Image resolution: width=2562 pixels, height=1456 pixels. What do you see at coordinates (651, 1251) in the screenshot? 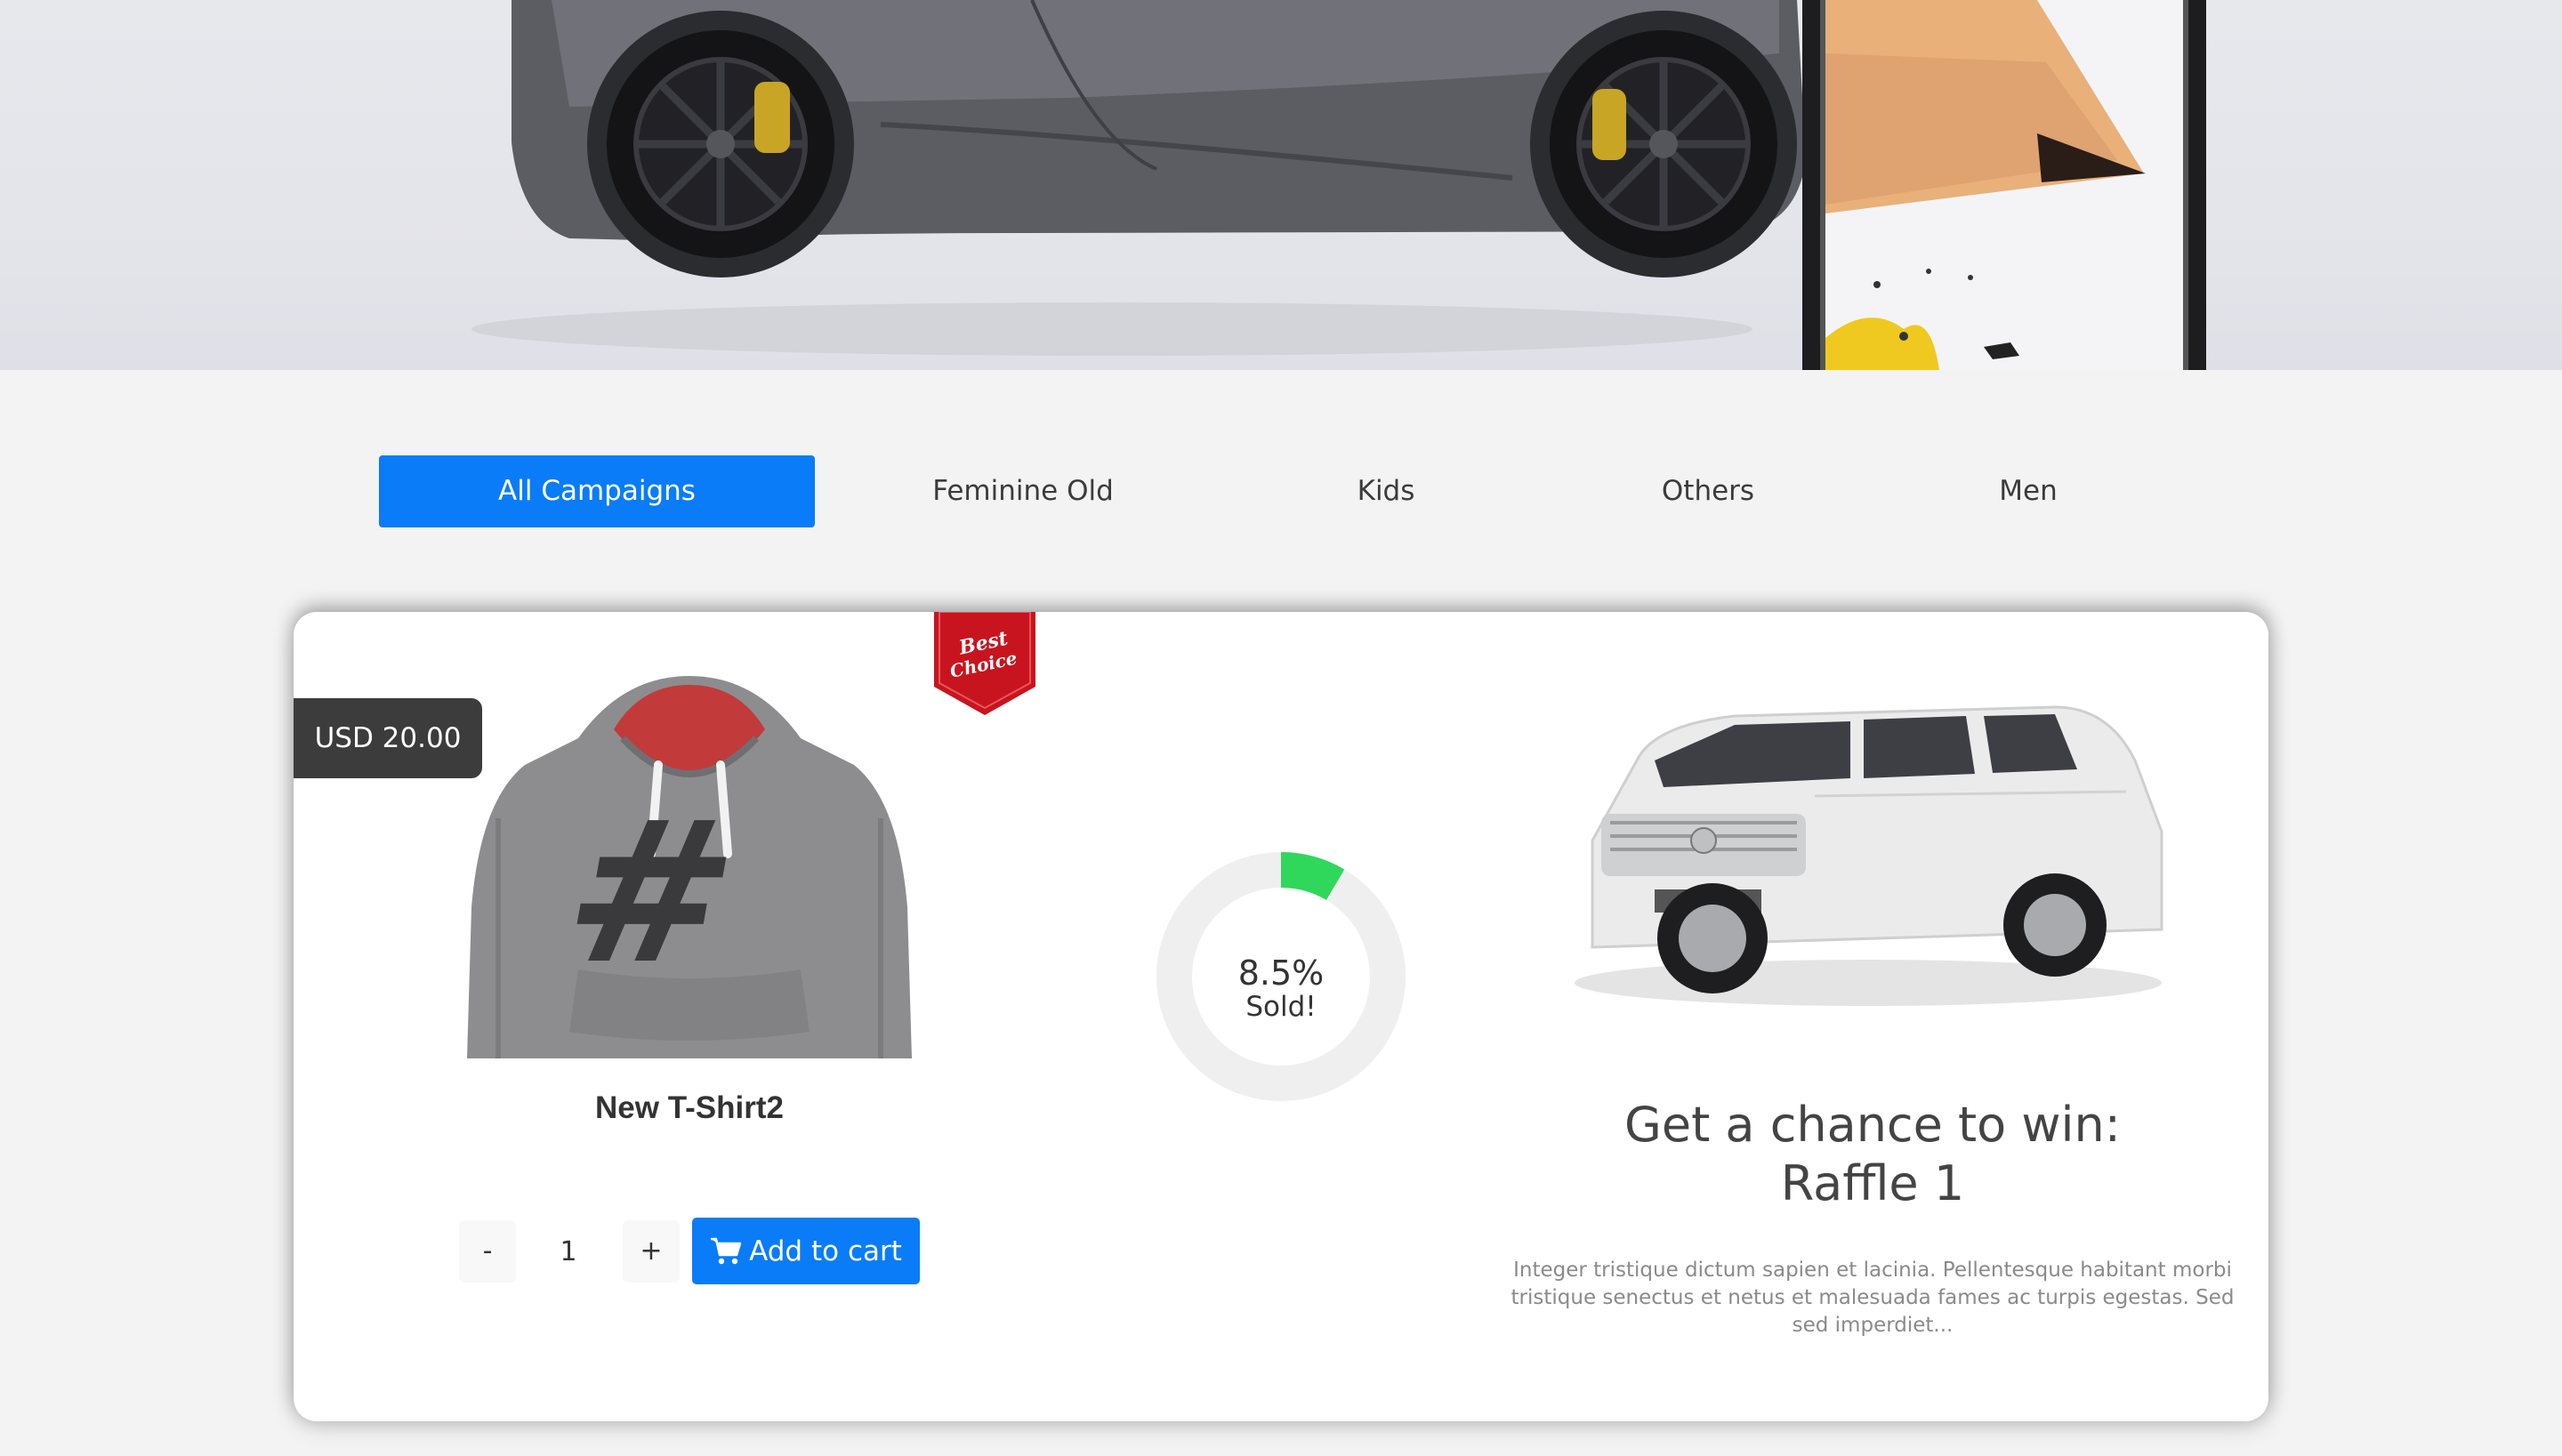
I see `quantity-increase-button: +` at bounding box center [651, 1251].